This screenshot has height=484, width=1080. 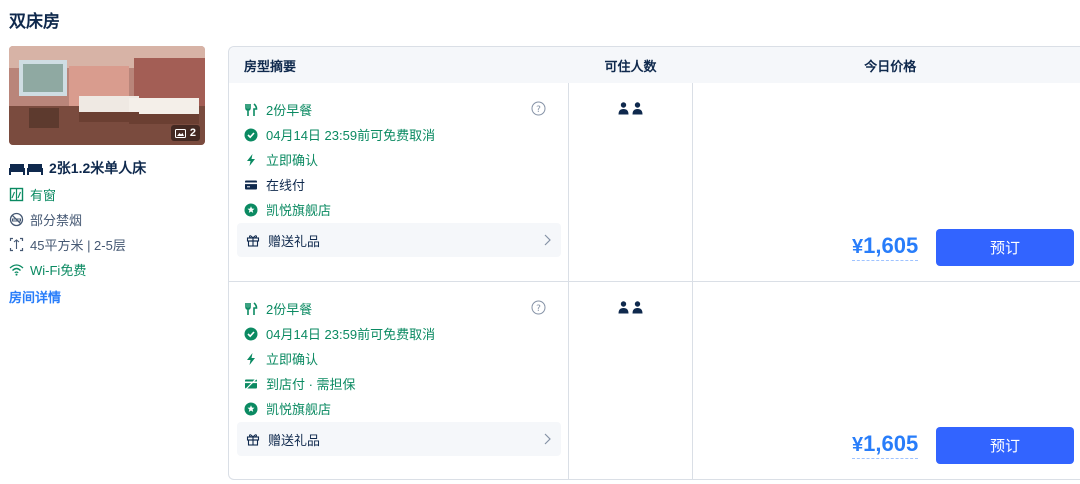 What do you see at coordinates (286, 185) in the screenshot?
I see `payment-label: 在线付` at bounding box center [286, 185].